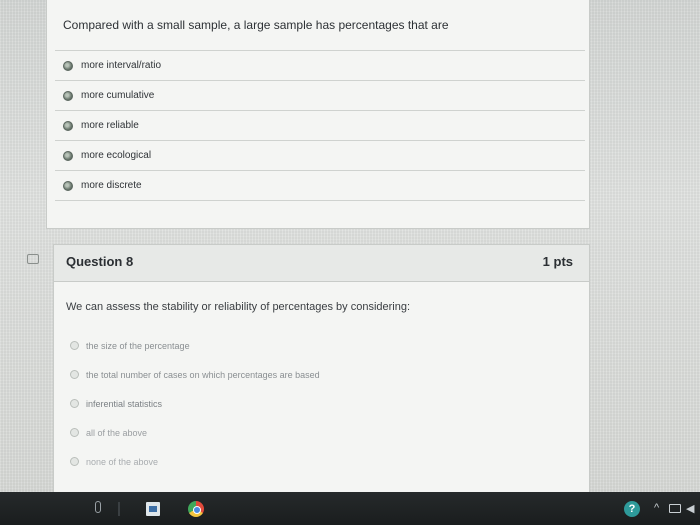 The image size is (700, 525). Describe the element at coordinates (110, 125) in the screenshot. I see `answer-label: more reliable` at that location.